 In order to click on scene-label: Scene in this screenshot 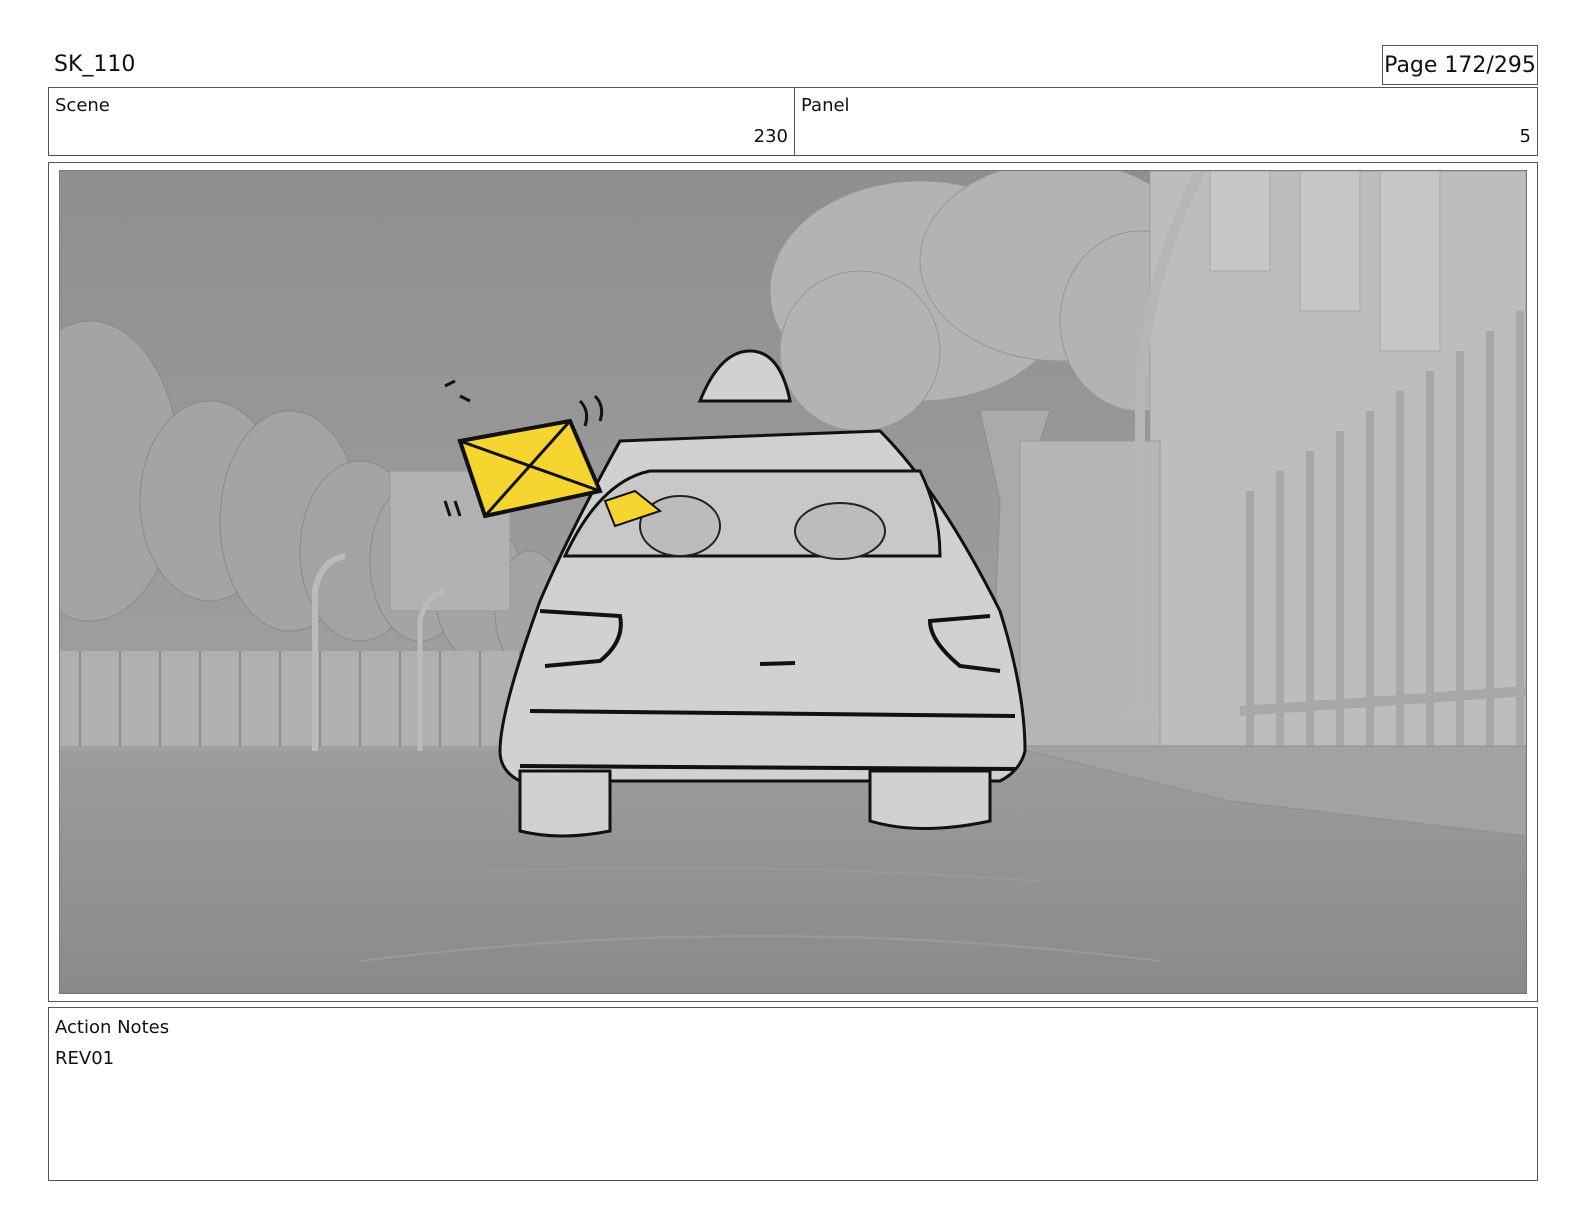, I will do `click(82, 105)`.